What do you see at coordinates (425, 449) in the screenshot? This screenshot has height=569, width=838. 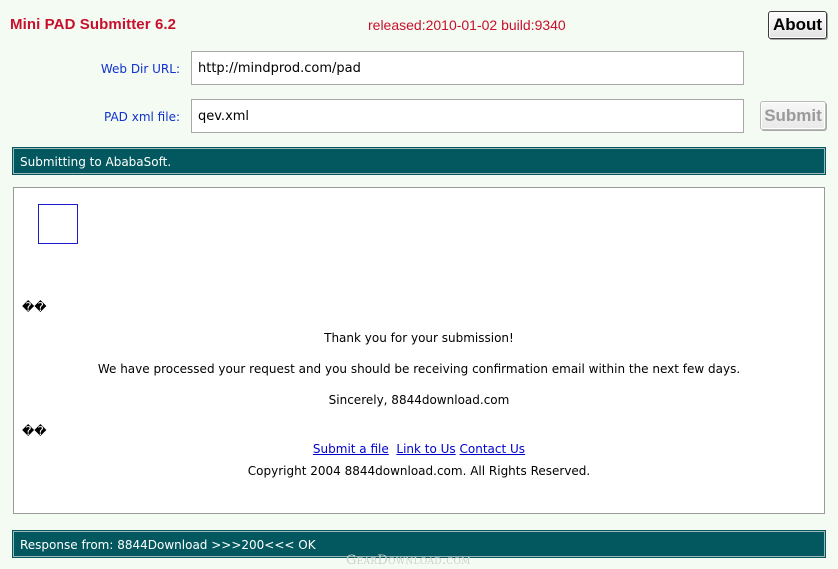 I see `link-to-us-link: Link to Us` at bounding box center [425, 449].